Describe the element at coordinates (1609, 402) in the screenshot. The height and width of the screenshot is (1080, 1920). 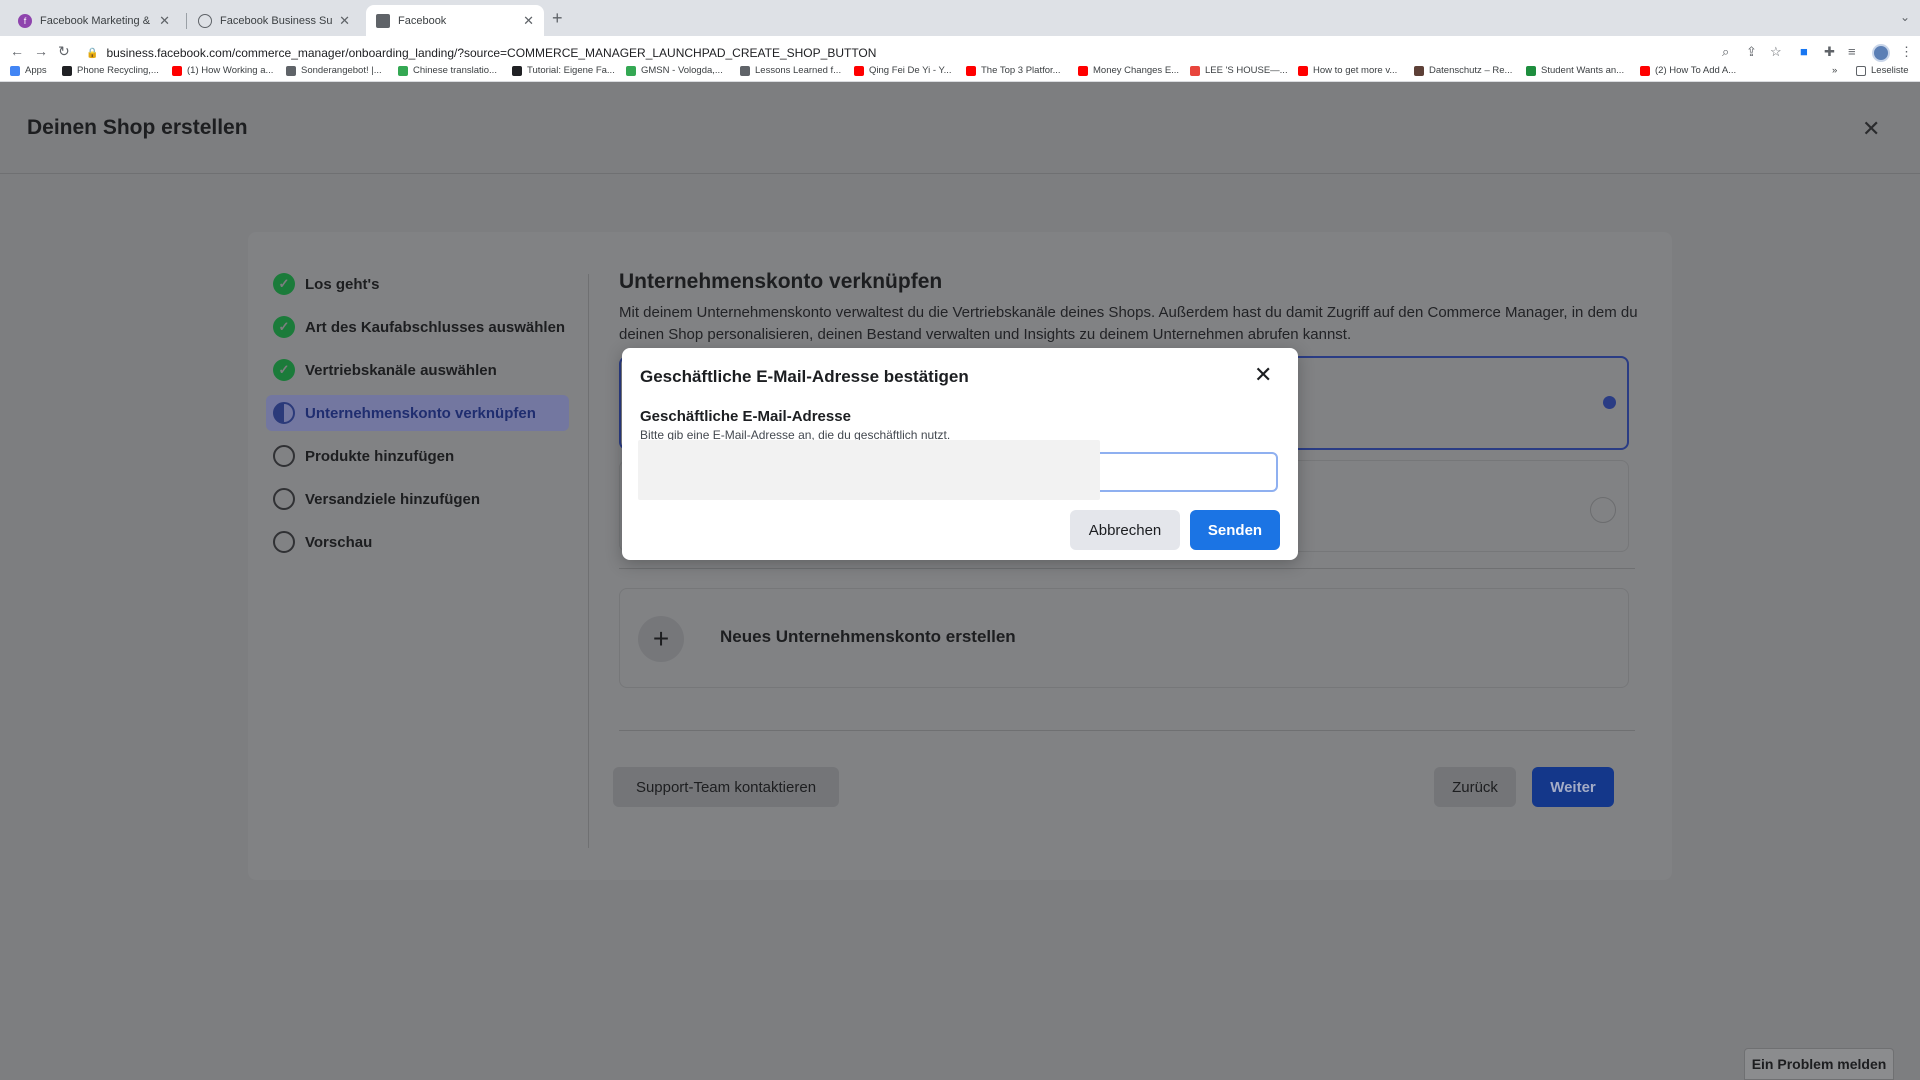
I see `radio-selected-icon` at that location.